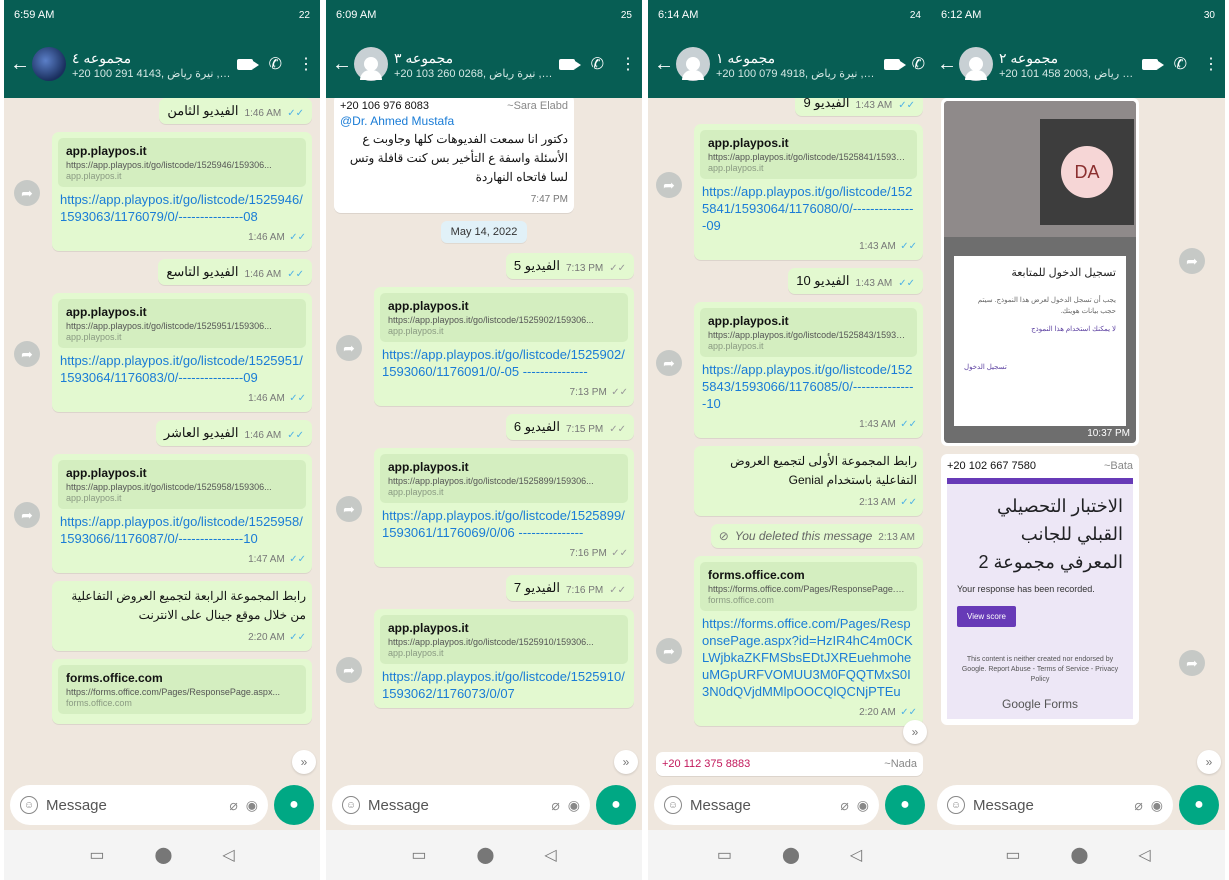  What do you see at coordinates (233, 433) in the screenshot?
I see `message-bubble: الفيديو العاشر 1:46 AM ✓✓` at bounding box center [233, 433].